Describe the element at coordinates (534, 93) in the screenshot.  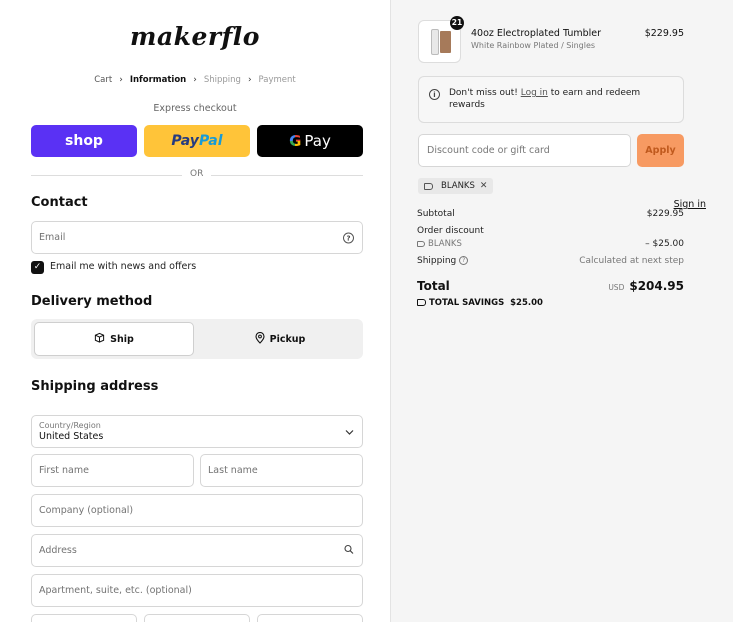
I see `log-in-link: Log in` at that location.